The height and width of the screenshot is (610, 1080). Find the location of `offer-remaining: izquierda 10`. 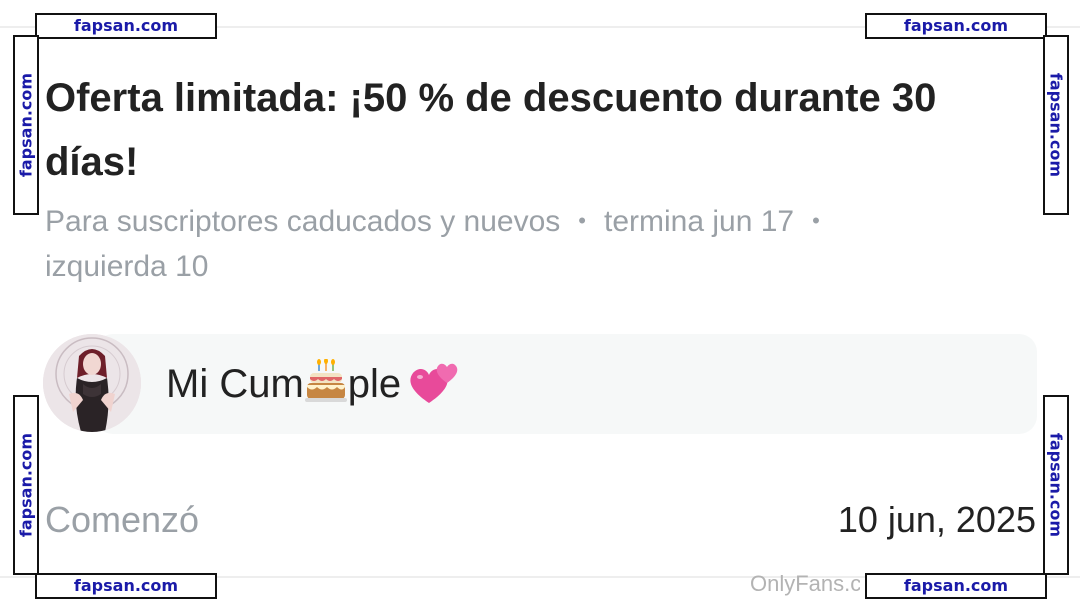

offer-remaining: izquierda 10 is located at coordinates (127, 266).